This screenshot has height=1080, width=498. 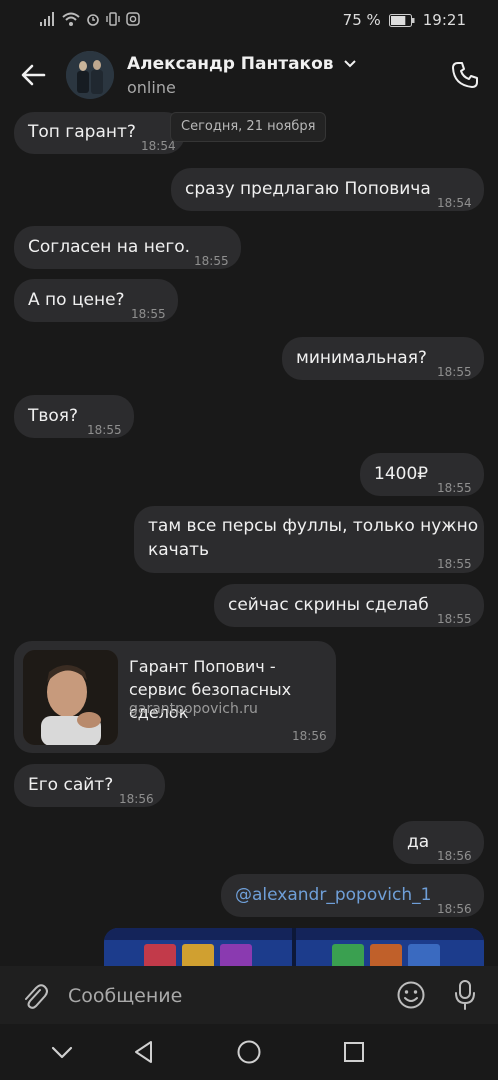 I want to click on message-outgoing: 1400₽ 18:55, so click(x=422, y=474).